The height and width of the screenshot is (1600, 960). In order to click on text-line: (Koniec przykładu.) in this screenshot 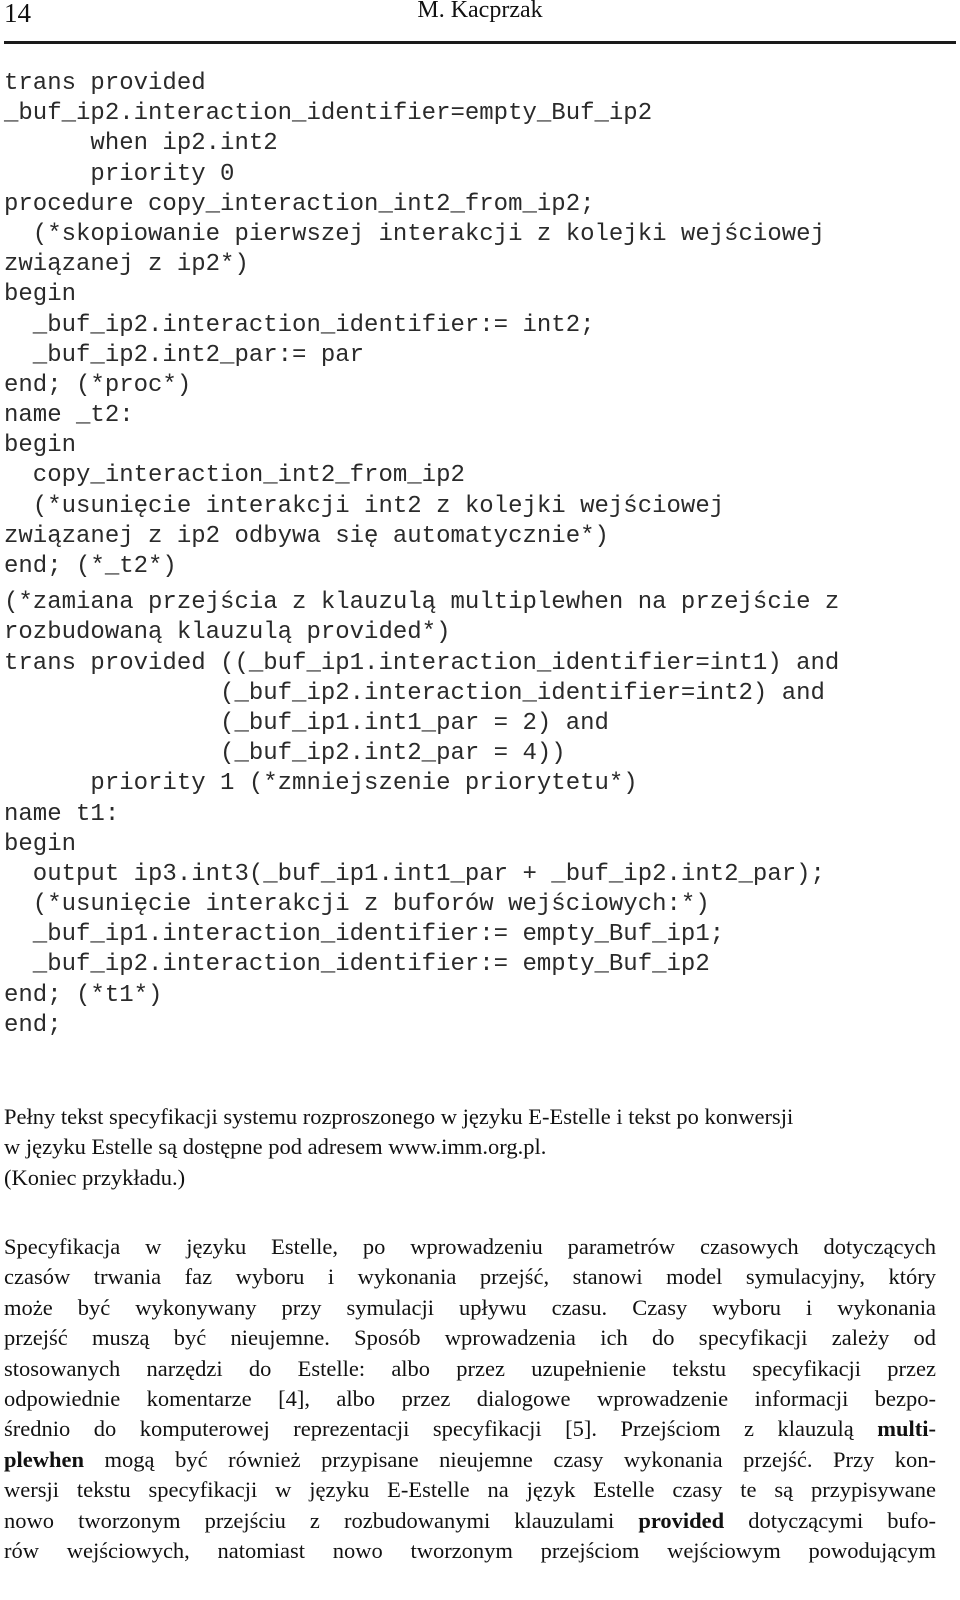, I will do `click(95, 1177)`.